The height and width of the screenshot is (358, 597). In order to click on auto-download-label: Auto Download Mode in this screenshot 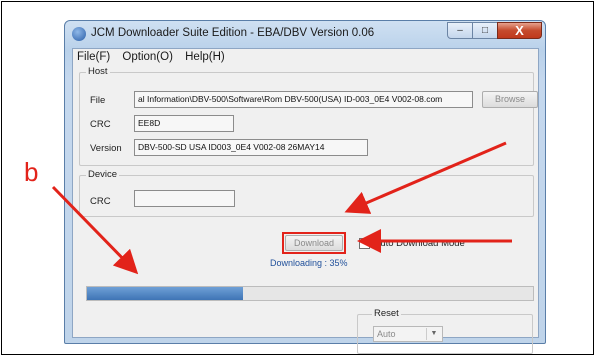, I will do `click(419, 243)`.